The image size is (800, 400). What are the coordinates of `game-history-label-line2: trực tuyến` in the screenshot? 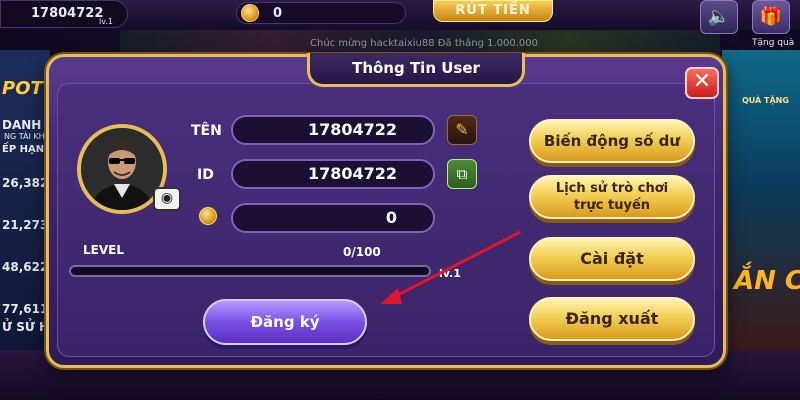 It's located at (612, 205).